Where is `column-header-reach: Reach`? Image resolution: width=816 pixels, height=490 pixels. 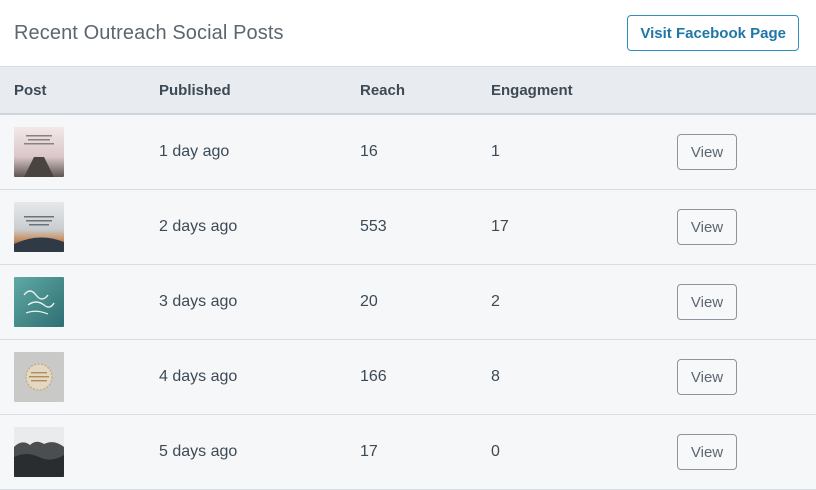
column-header-reach: Reach is located at coordinates (383, 90).